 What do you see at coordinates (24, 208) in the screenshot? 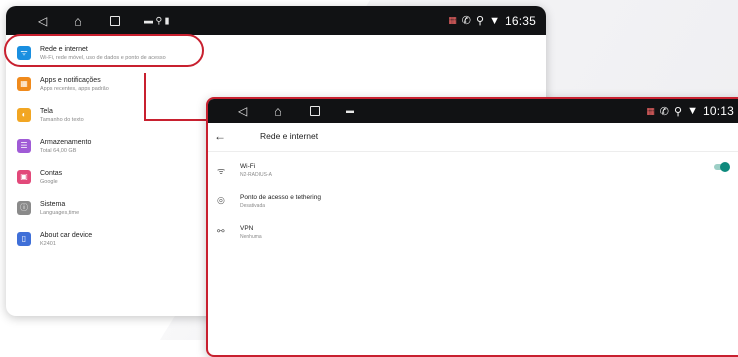
I see `system-info-icon: ⓘ` at bounding box center [24, 208].